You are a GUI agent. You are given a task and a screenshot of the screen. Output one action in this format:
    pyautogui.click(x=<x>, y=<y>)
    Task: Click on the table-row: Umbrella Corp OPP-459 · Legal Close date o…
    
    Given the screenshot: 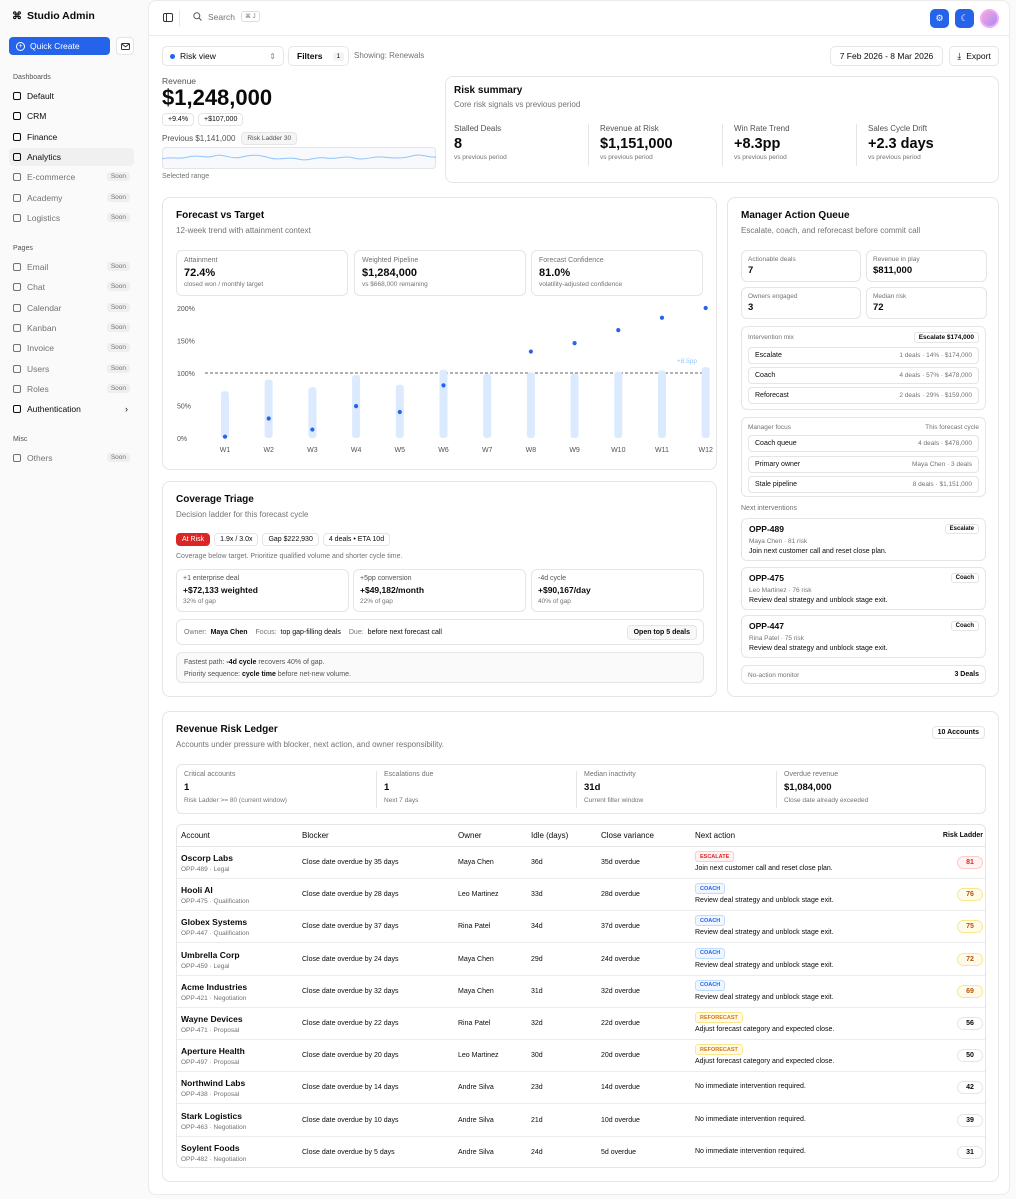 What is the action you would take?
    pyautogui.click(x=581, y=960)
    